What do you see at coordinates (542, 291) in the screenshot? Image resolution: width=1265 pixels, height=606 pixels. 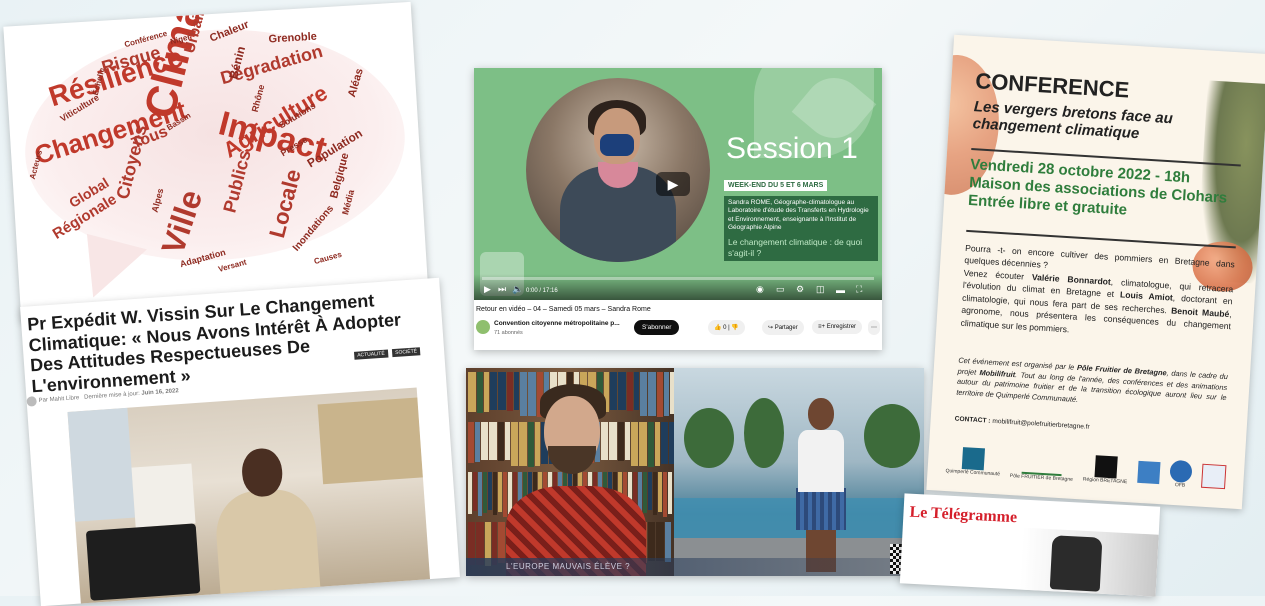 I see `video-time: 0:00 / 17:16` at bounding box center [542, 291].